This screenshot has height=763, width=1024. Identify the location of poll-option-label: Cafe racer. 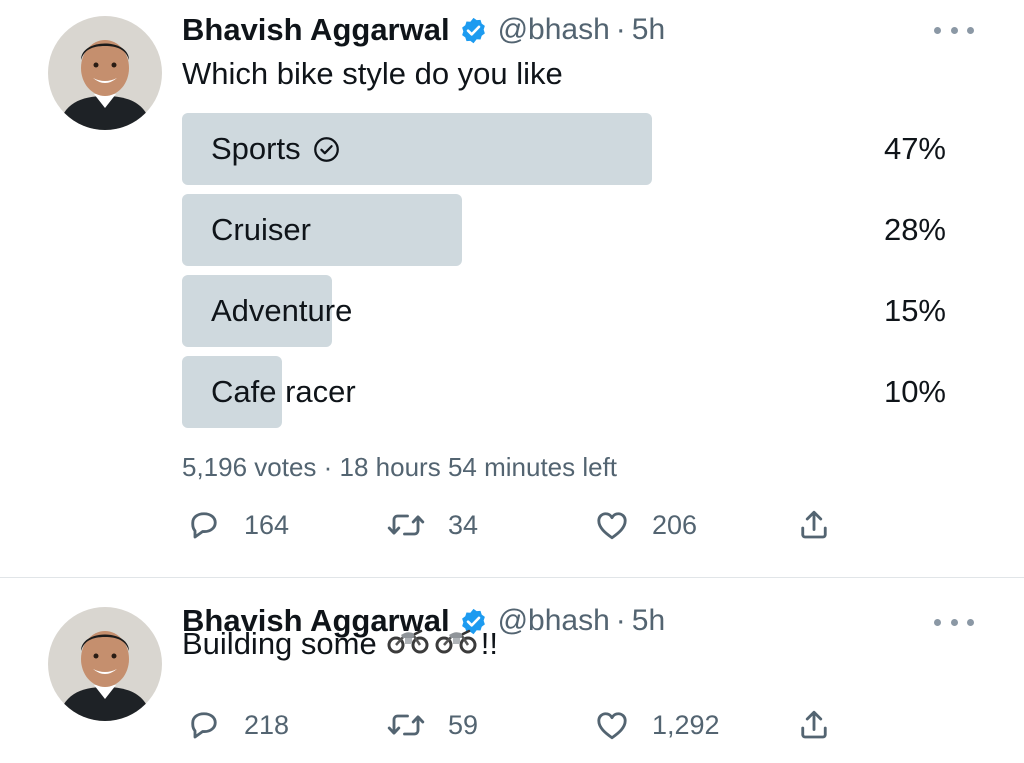
(283, 392).